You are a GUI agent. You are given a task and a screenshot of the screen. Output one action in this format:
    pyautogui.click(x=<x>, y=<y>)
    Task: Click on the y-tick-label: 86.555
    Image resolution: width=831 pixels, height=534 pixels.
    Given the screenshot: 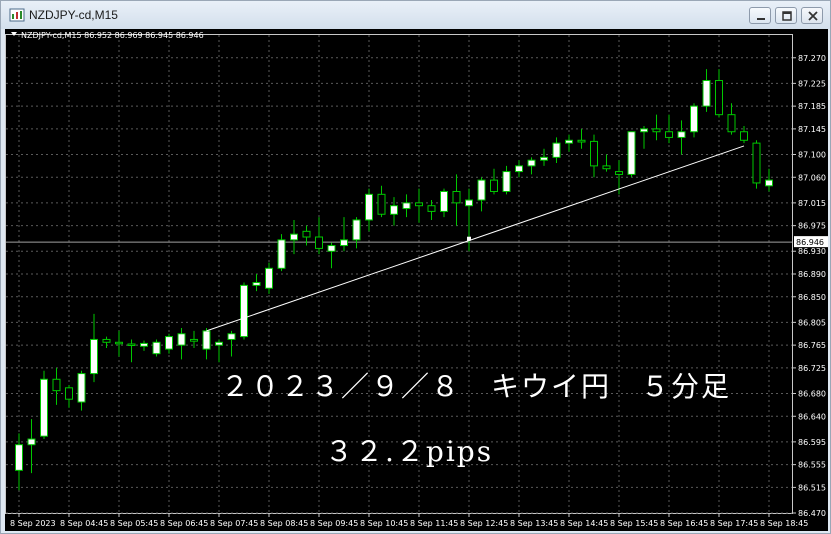 What is the action you would take?
    pyautogui.click(x=812, y=465)
    